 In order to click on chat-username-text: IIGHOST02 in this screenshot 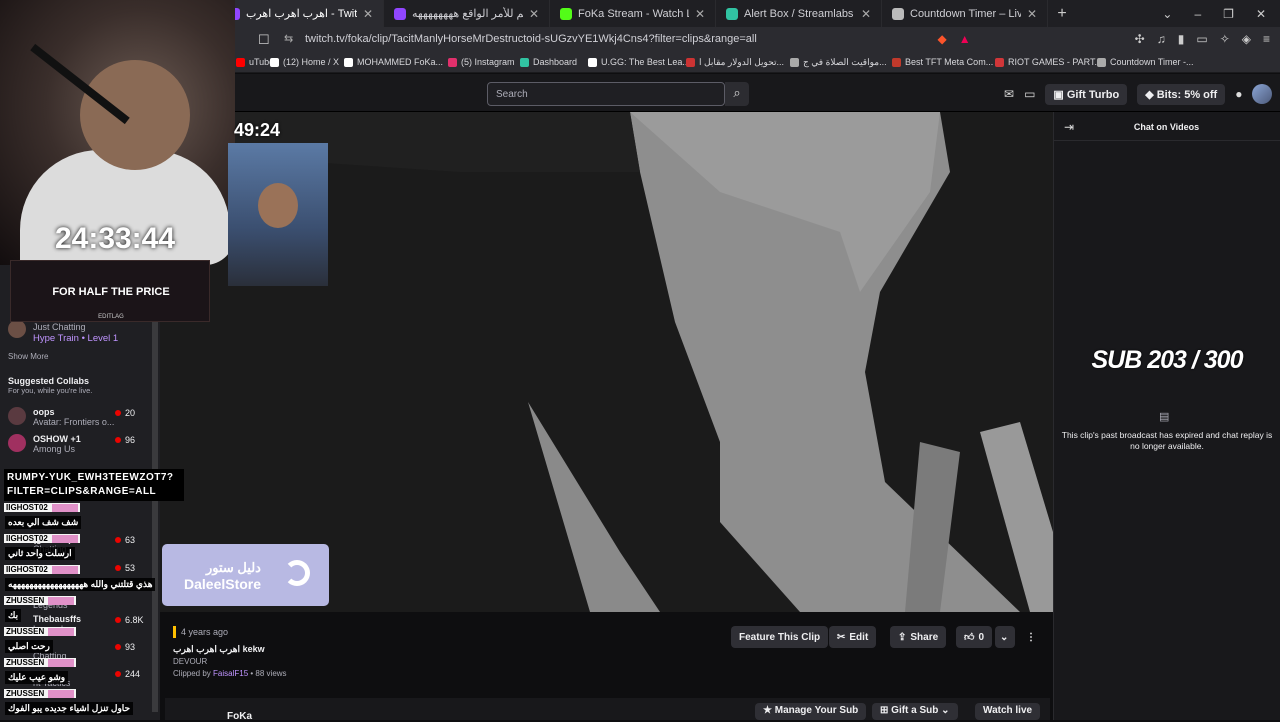, I will do `click(27, 569)`.